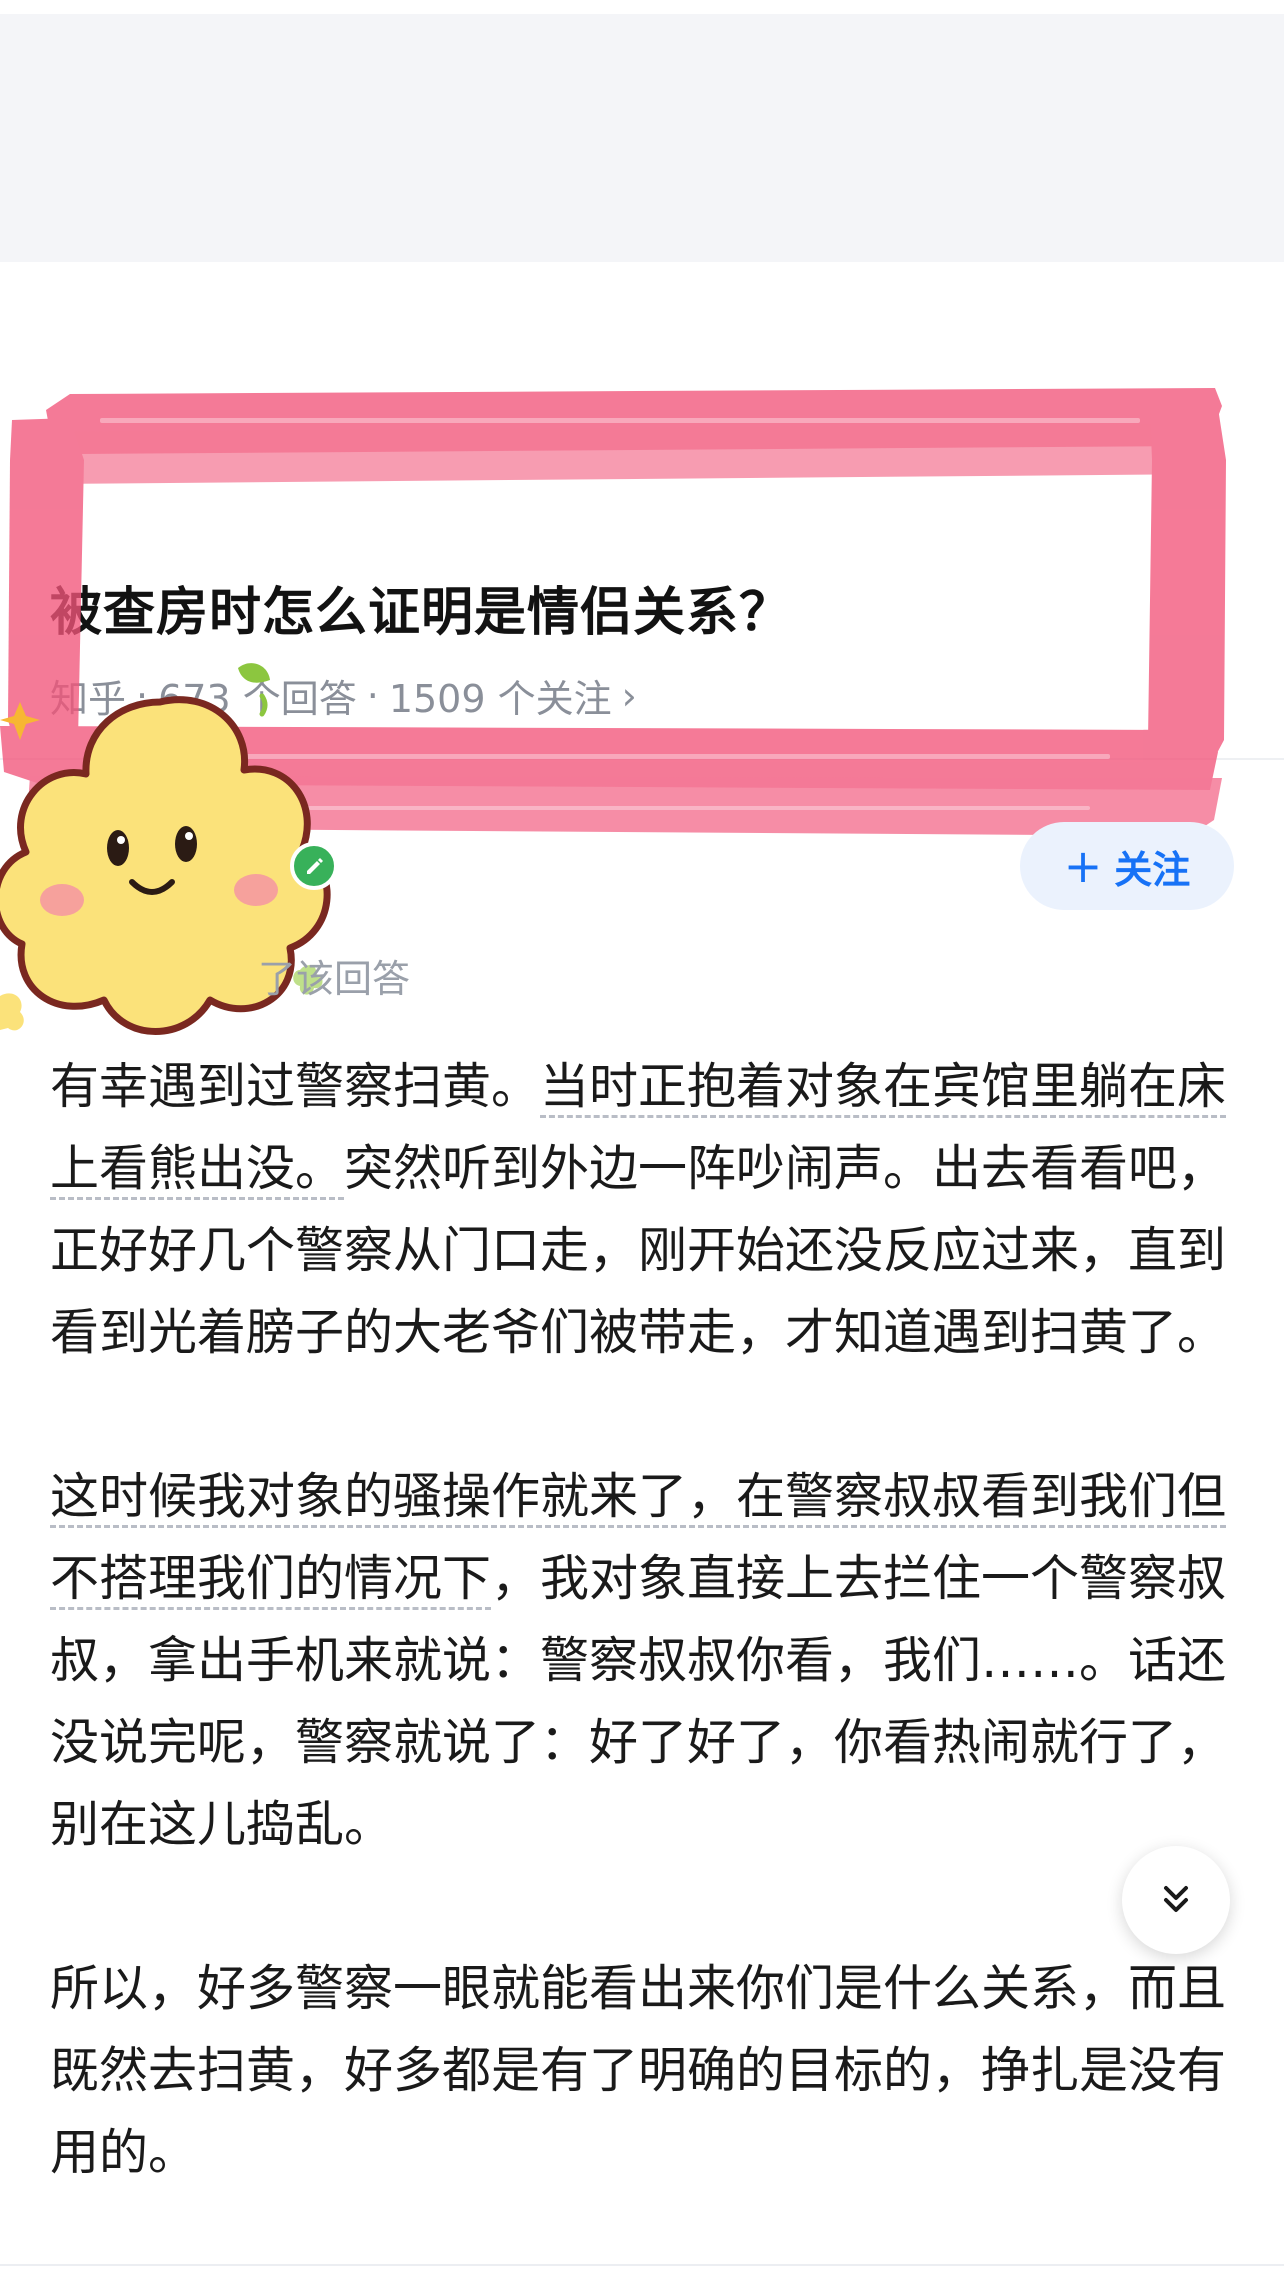  I want to click on plus-icon: +, so click(1083, 866).